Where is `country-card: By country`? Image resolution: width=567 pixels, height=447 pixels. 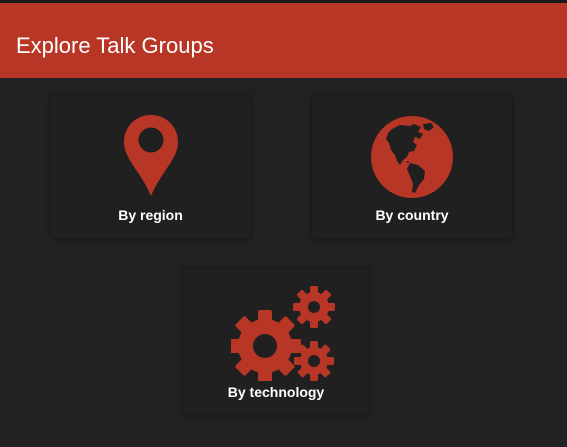
country-card: By country is located at coordinates (412, 166).